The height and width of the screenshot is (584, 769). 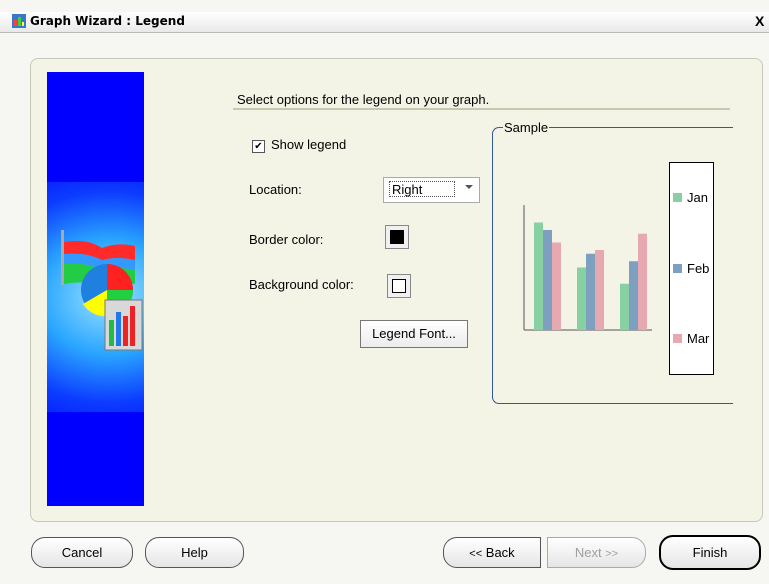 I want to click on legend-label-jan: Jan, so click(x=697, y=197).